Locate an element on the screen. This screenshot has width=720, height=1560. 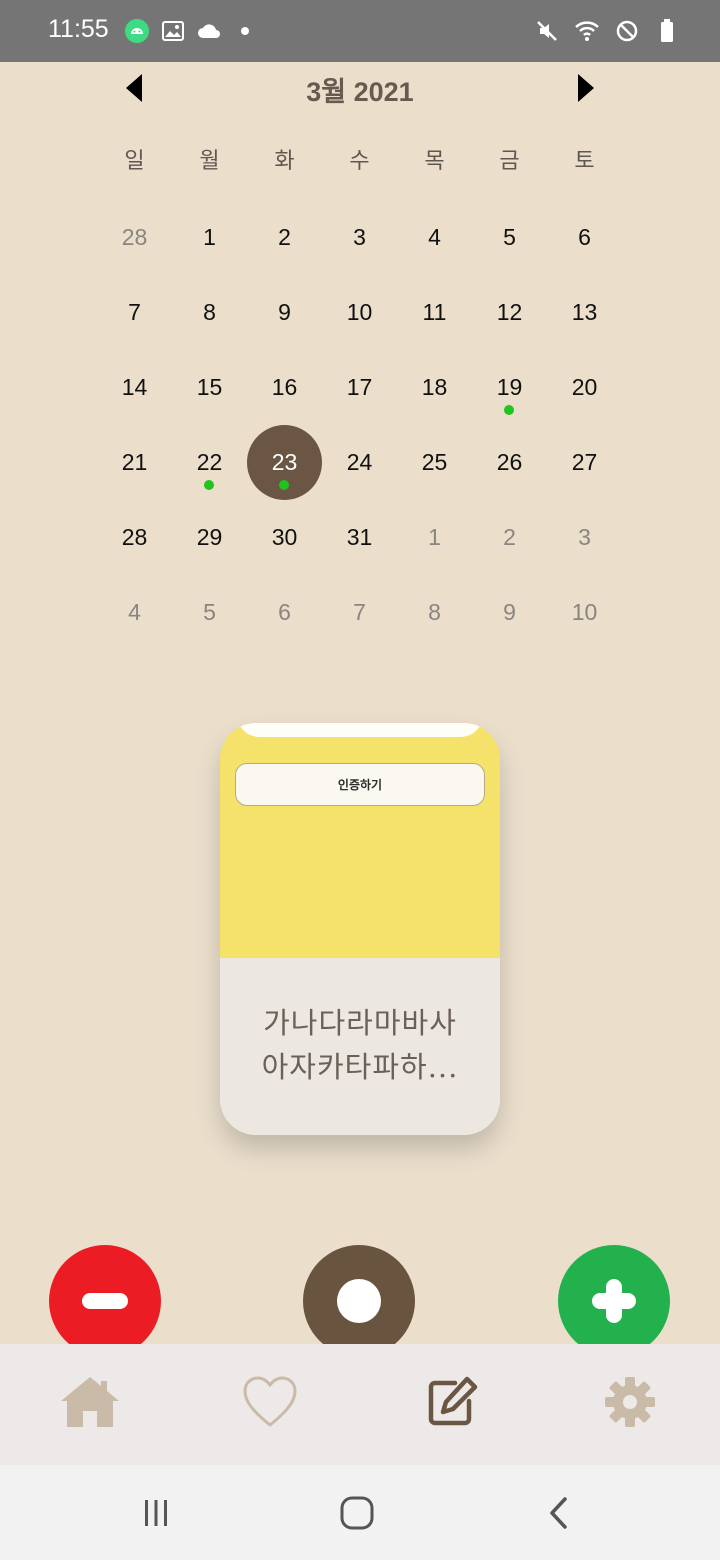
day-number: 1 is located at coordinates (434, 537).